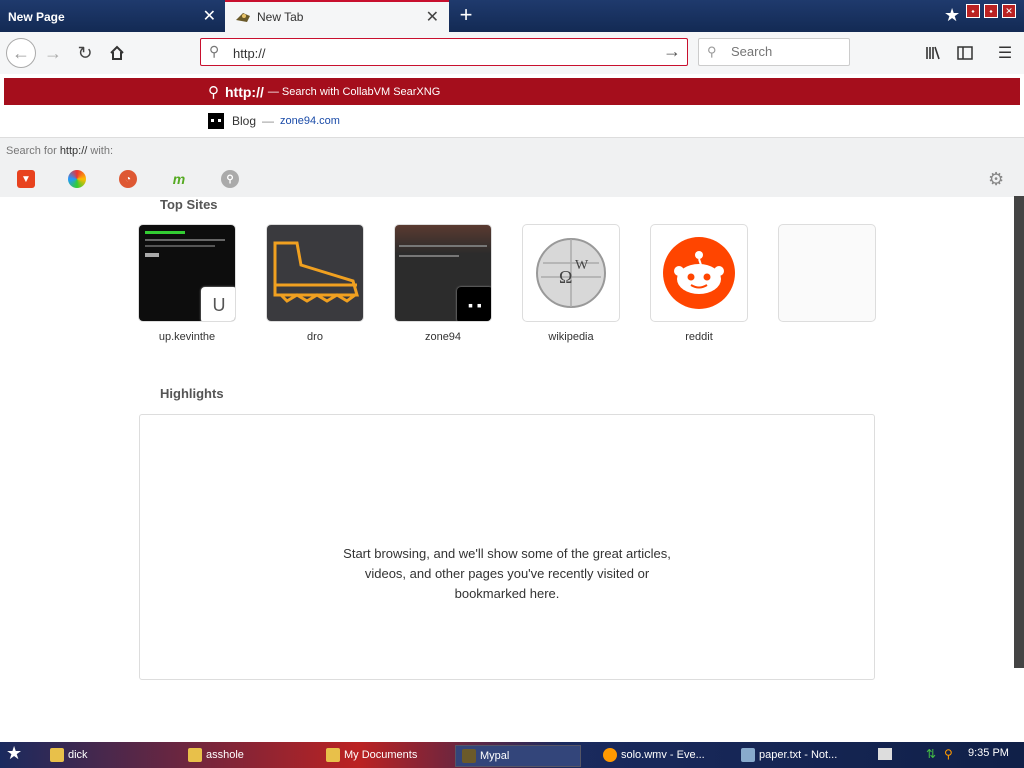 This screenshot has width=1024, height=768. I want to click on taskbar-label: dick, so click(78, 755).